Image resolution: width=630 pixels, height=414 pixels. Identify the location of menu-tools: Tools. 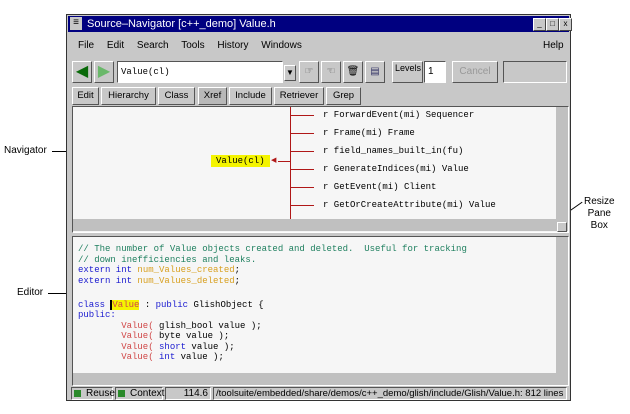
(192, 45).